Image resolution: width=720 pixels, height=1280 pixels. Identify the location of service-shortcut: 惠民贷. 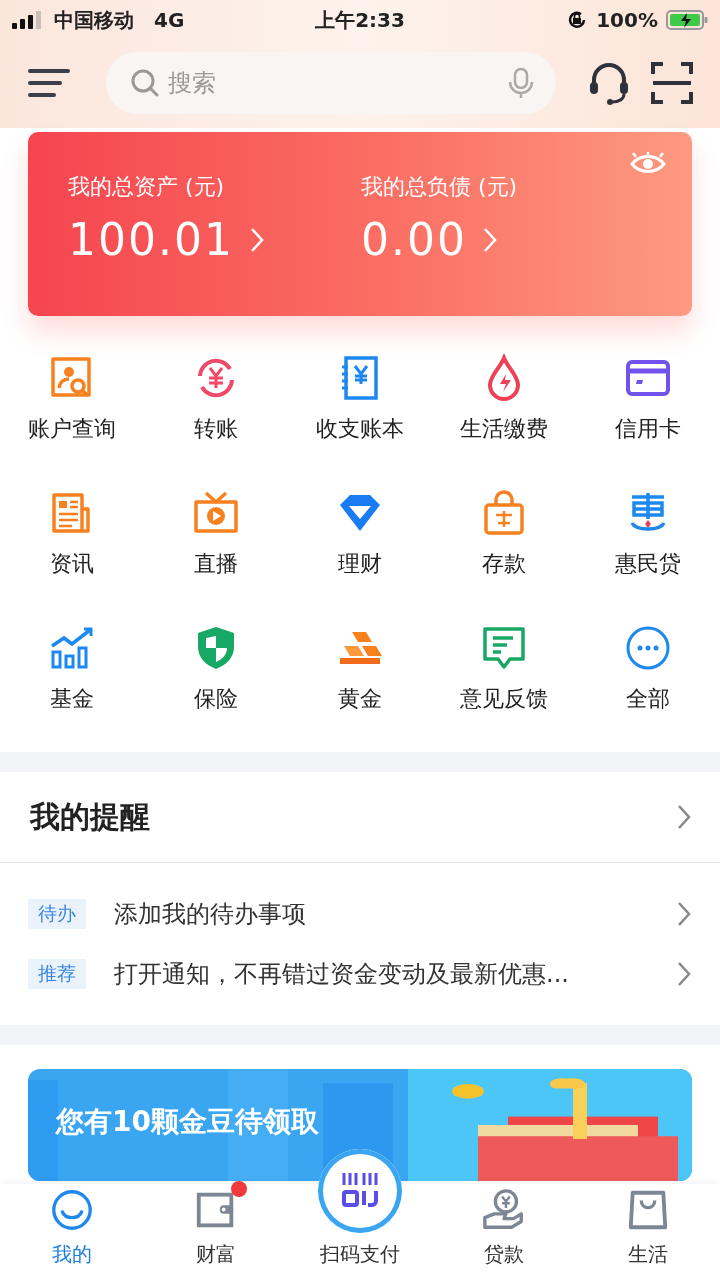
(648, 534).